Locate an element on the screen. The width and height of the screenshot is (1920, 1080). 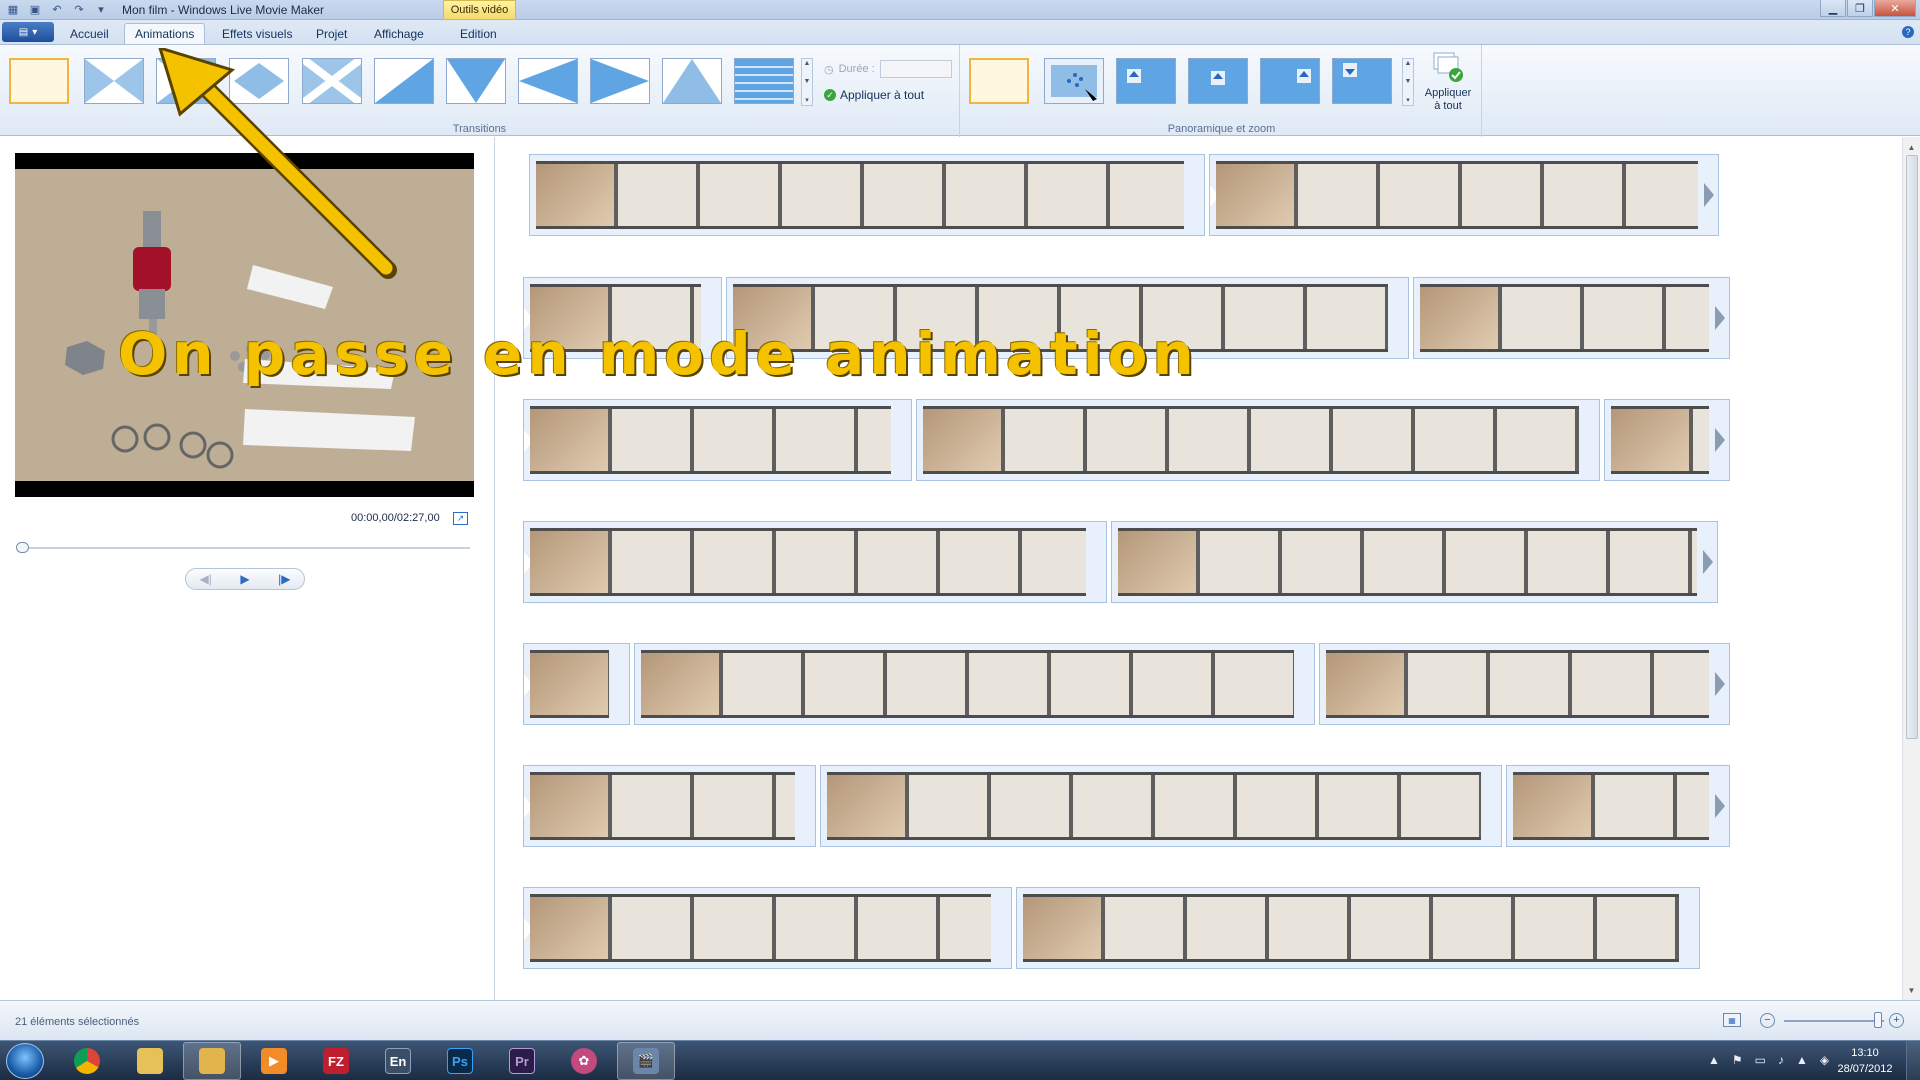
taskbar-photoshop: Ps is located at coordinates (460, 1061).